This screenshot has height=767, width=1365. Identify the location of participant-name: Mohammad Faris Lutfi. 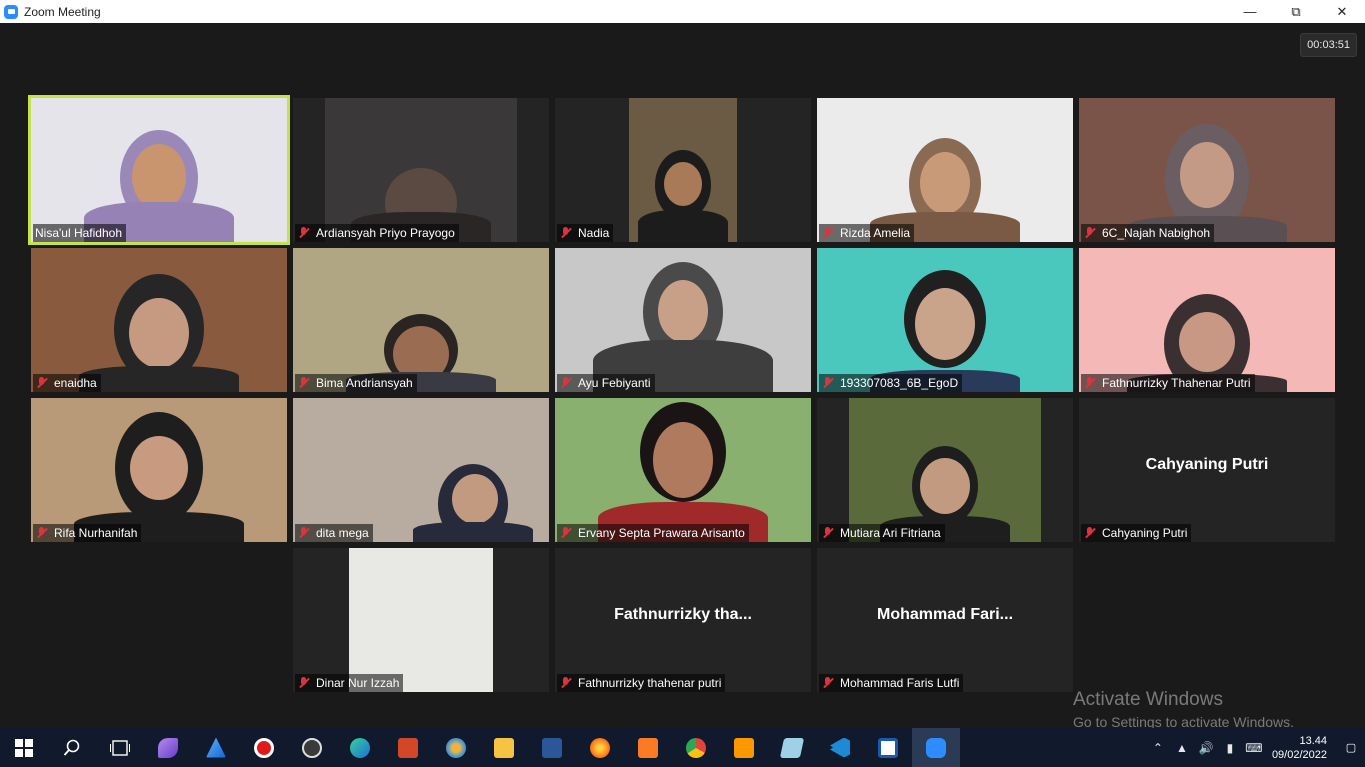
(900, 683).